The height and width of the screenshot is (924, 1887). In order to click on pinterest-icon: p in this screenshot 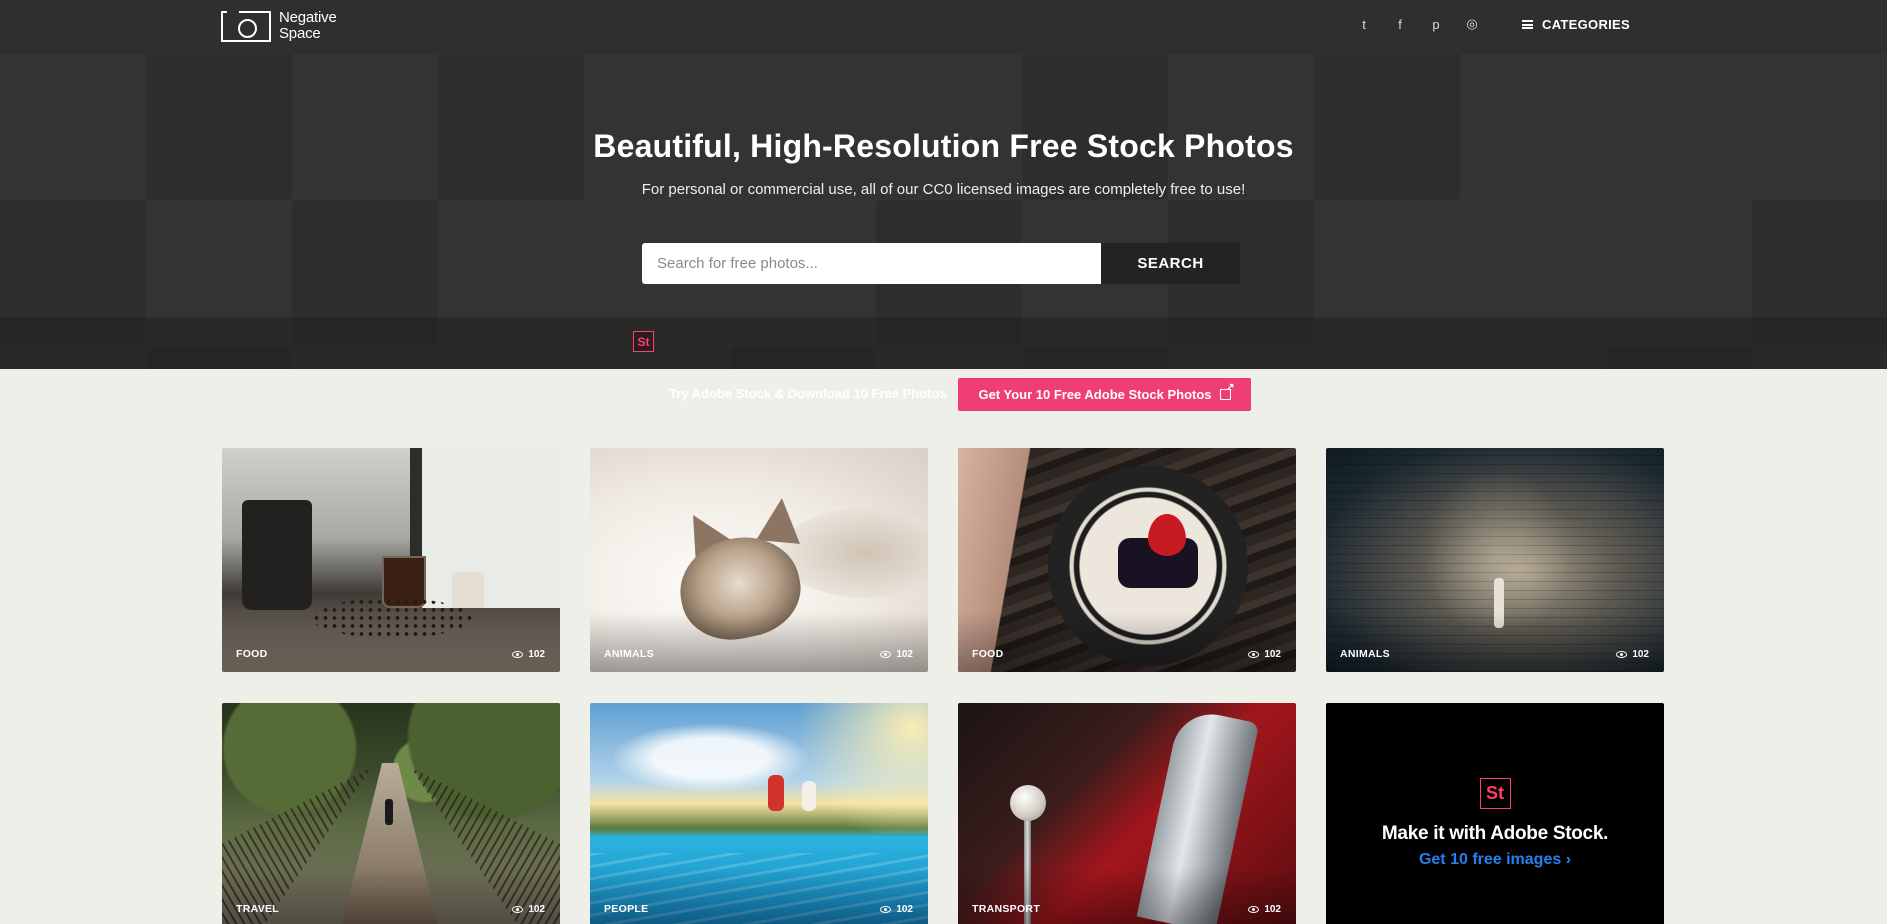, I will do `click(1436, 24)`.